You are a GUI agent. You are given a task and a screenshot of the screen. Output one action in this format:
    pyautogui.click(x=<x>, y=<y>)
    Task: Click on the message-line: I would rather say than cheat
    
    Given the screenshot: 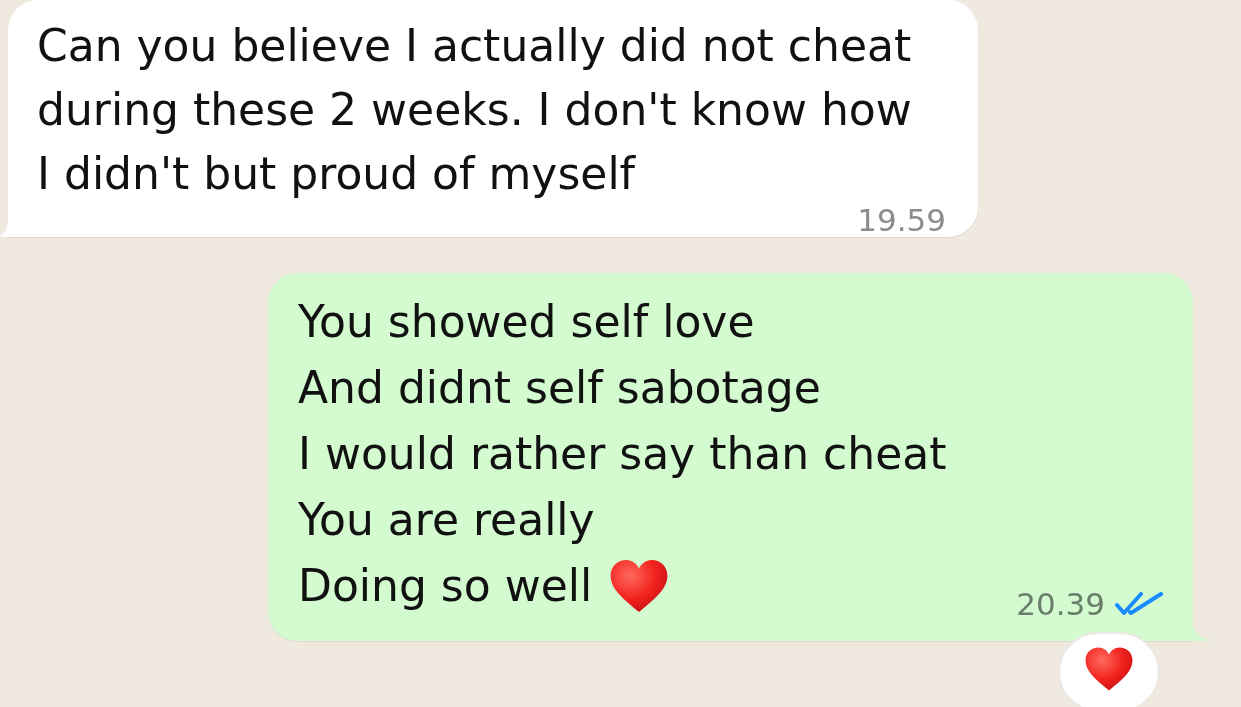 What is the action you would take?
    pyautogui.click(x=622, y=454)
    